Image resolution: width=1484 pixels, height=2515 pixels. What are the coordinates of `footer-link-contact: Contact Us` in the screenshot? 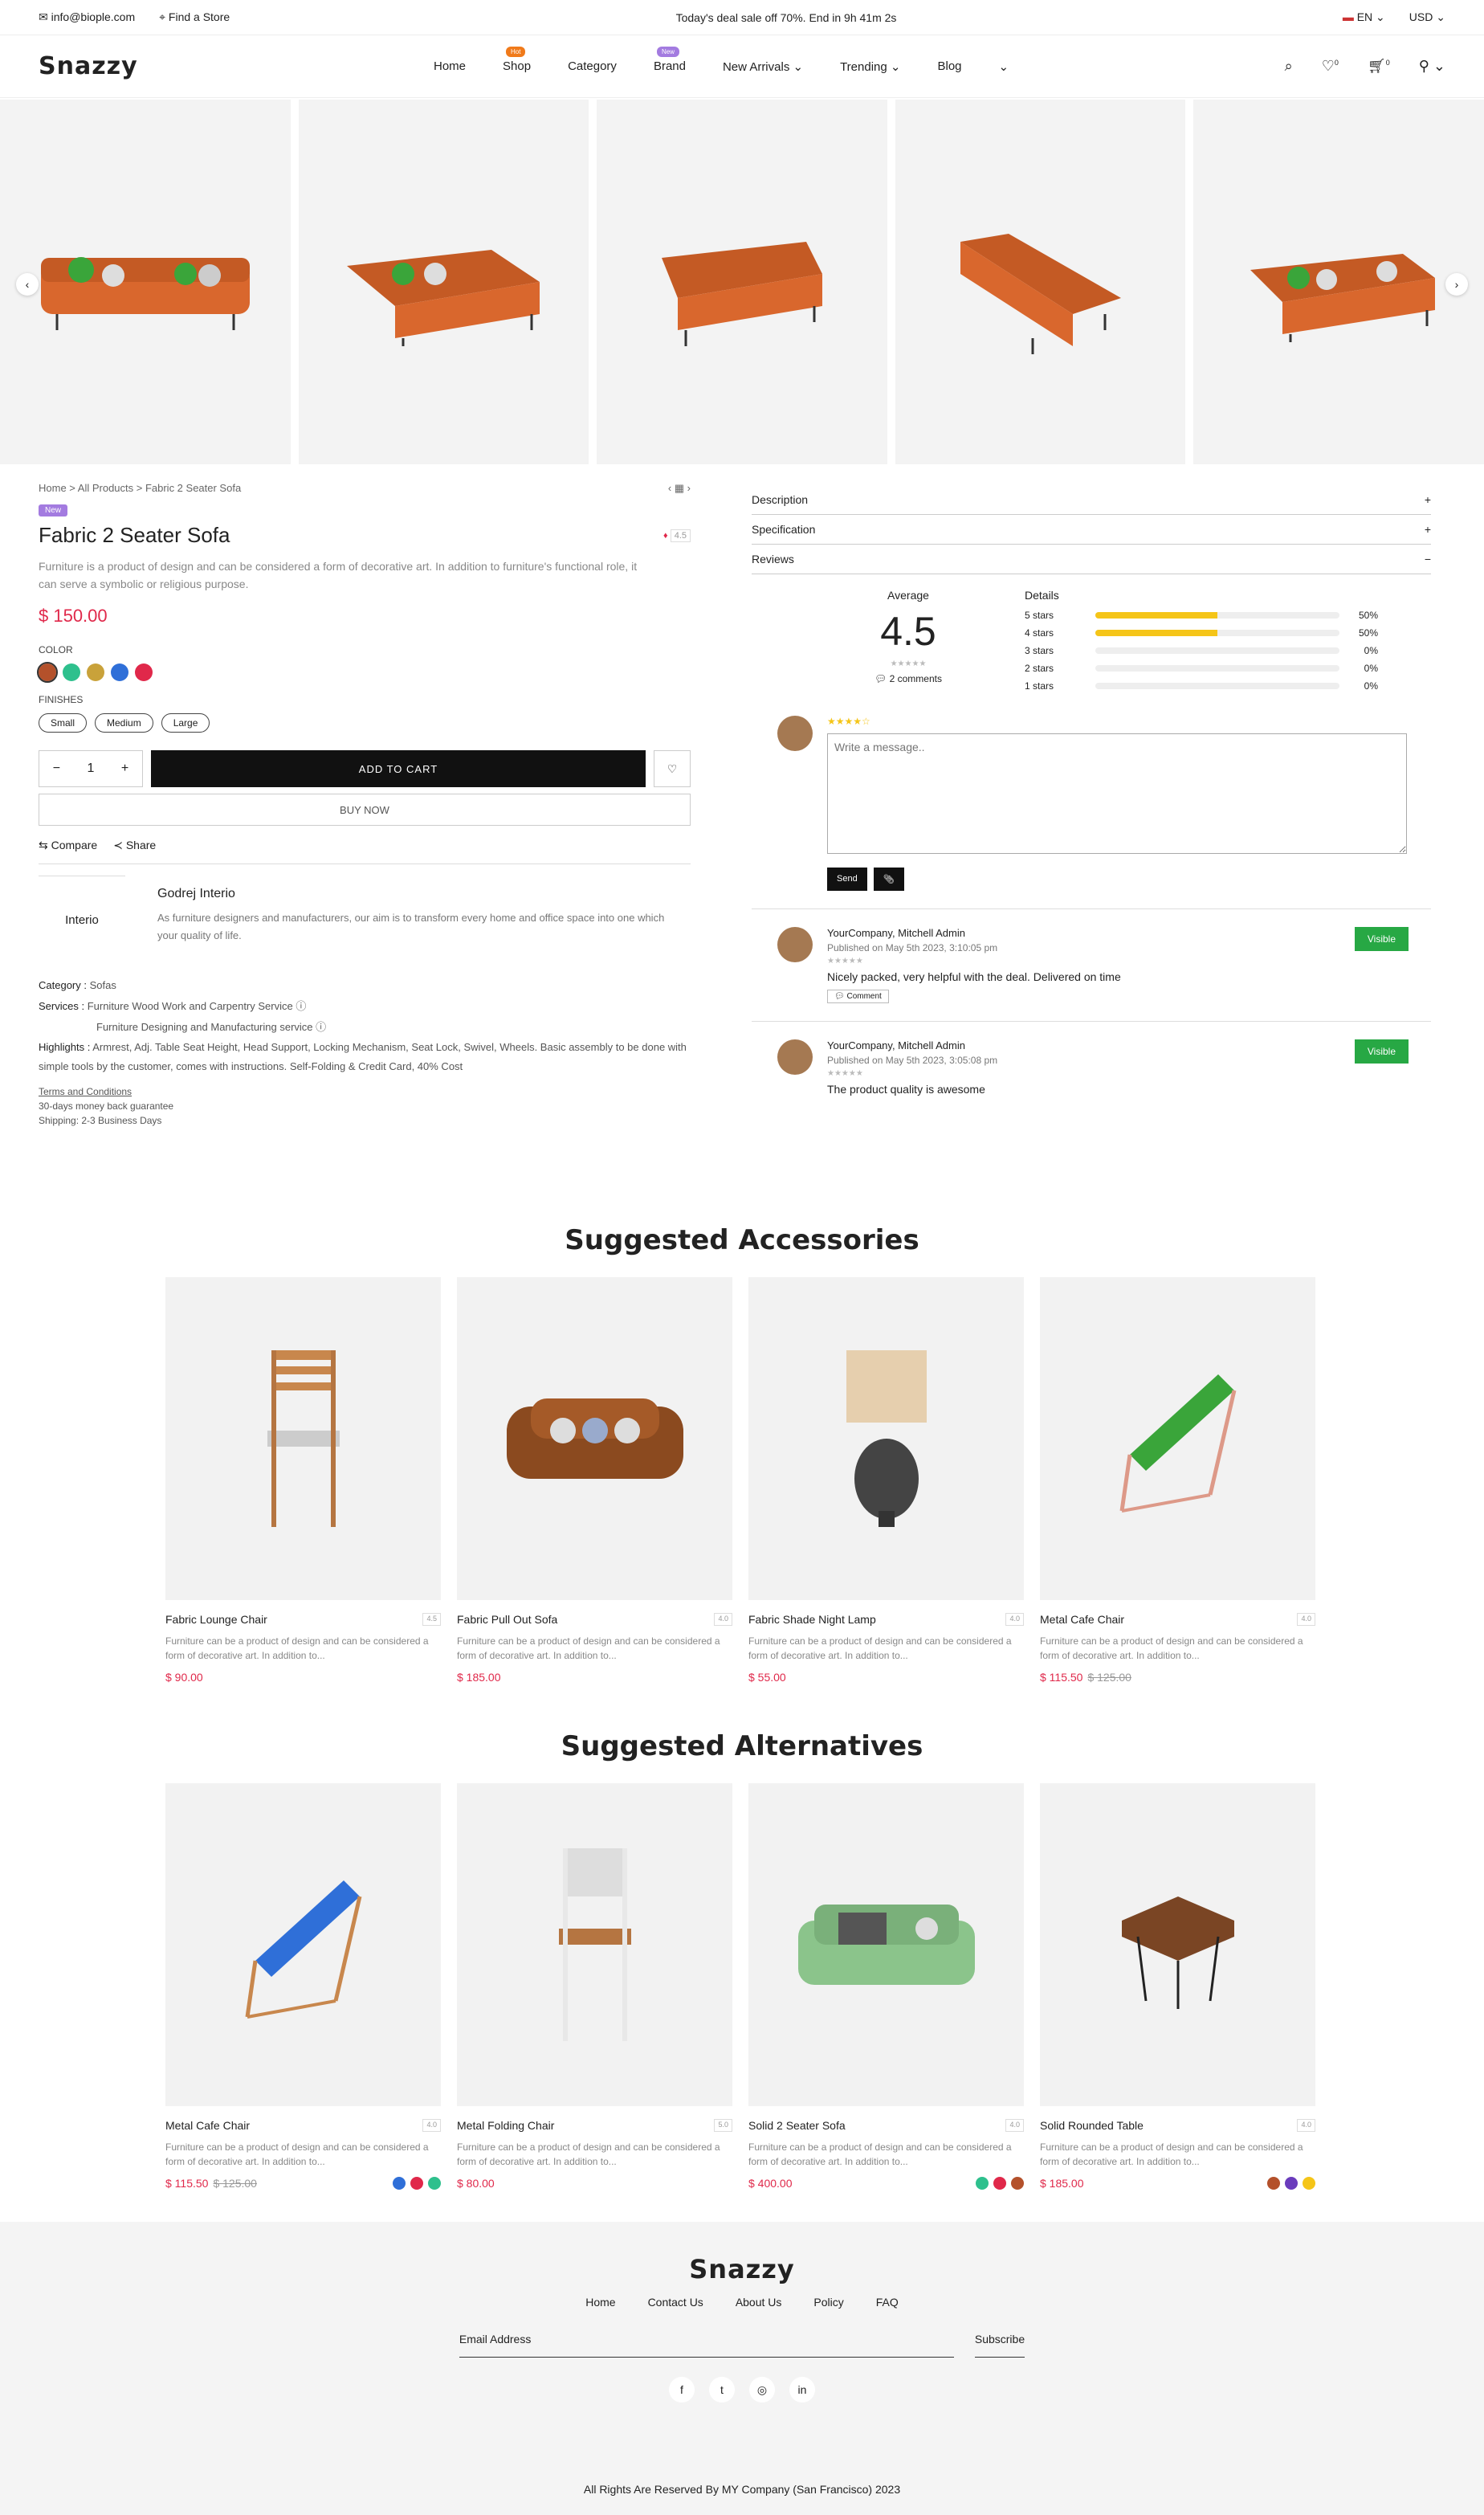 It's located at (675, 2302).